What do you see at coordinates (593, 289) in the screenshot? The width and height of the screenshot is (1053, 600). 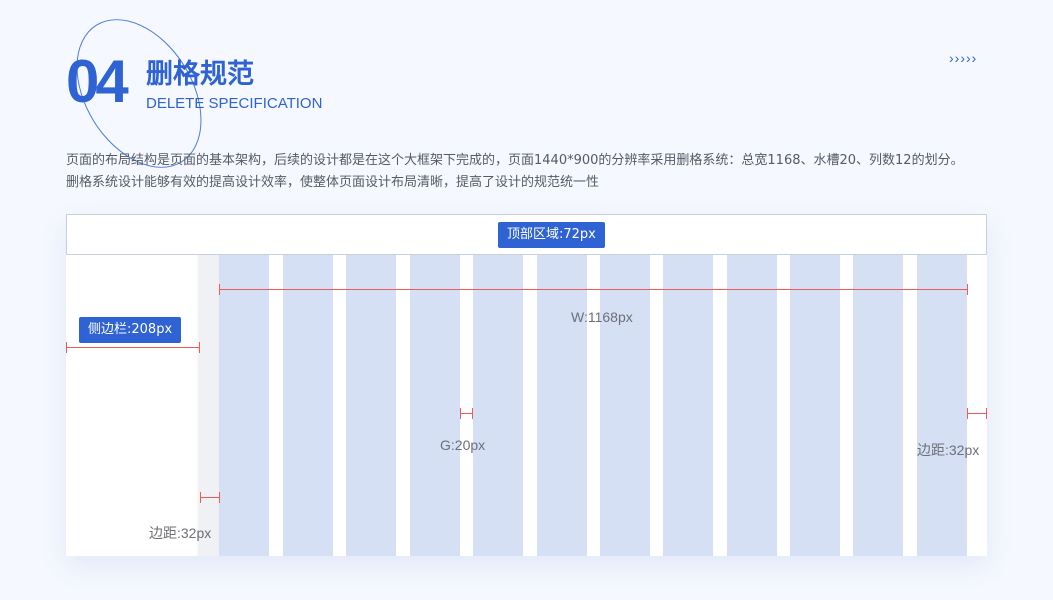 I see `content-width-measure` at bounding box center [593, 289].